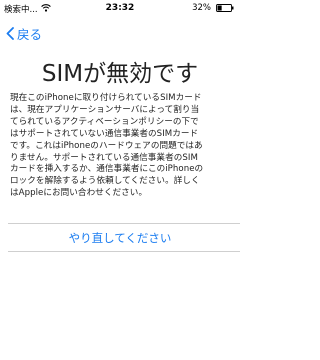  I want to click on message-line: カードを挿入するか、通信事業者にこのiPhoneの, so click(107, 169).